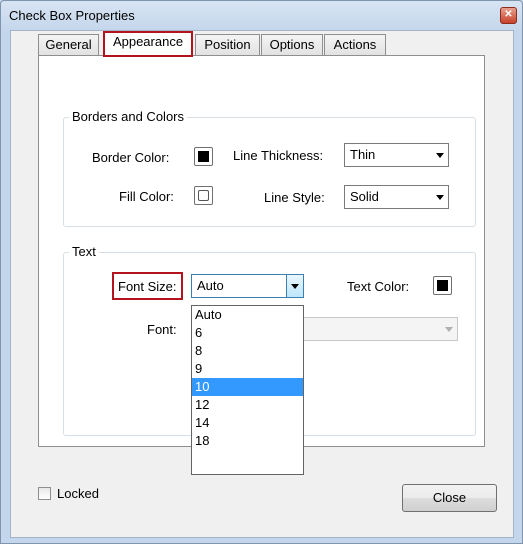  I want to click on borders-colors-title: Borders and Colors, so click(128, 116).